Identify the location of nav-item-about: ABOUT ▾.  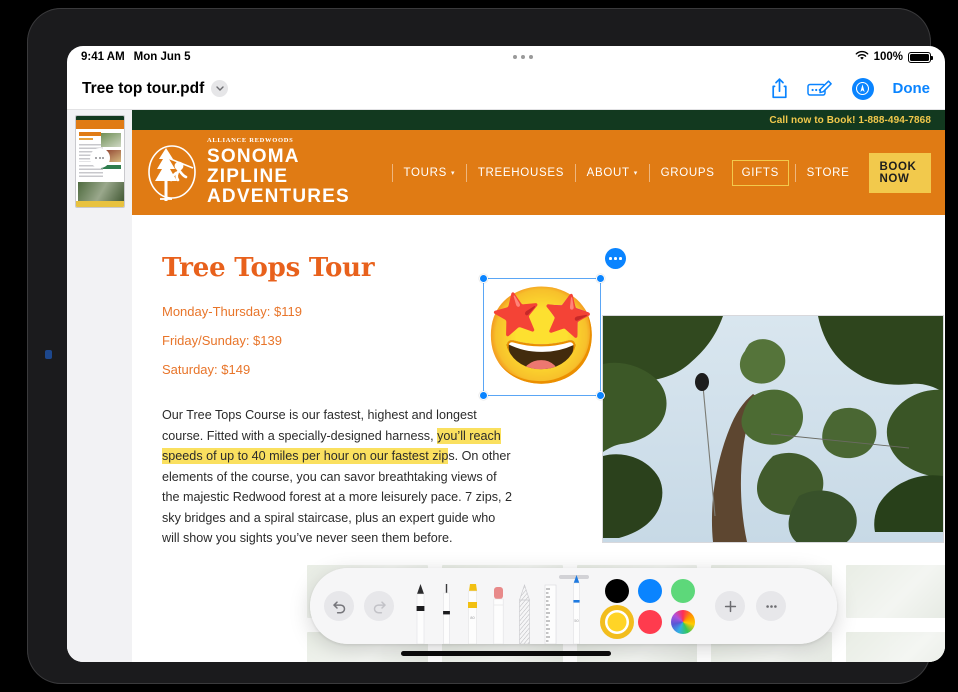
(612, 173).